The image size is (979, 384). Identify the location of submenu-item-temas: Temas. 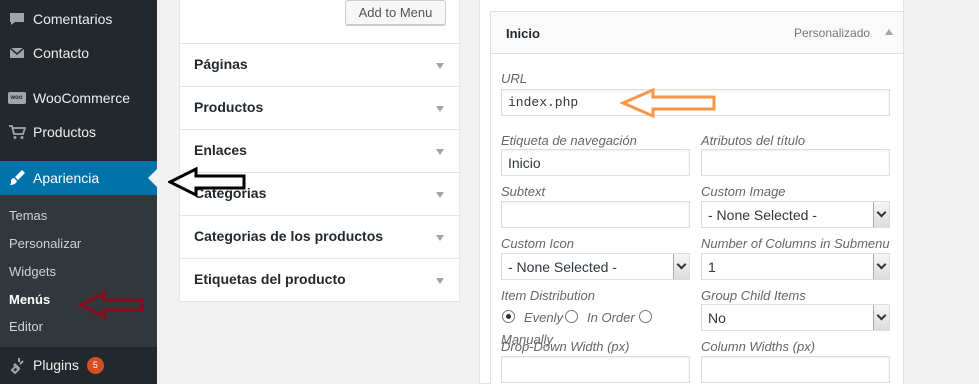
(28, 215).